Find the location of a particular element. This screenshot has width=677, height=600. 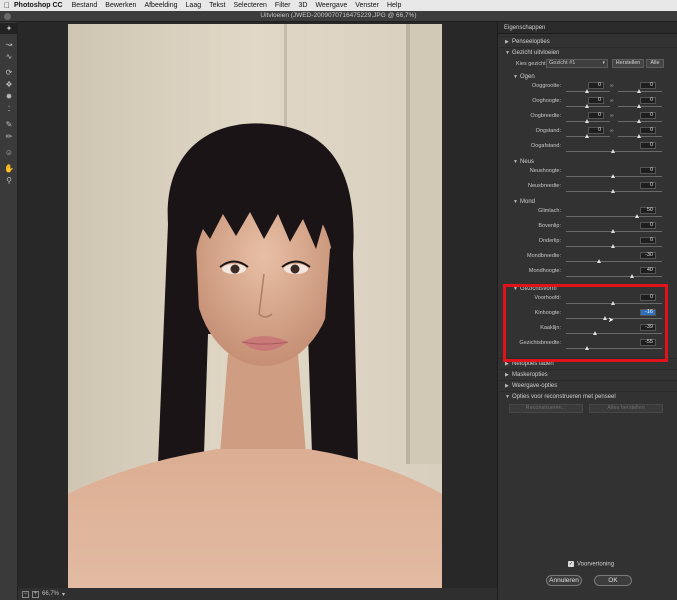

face-select: Gezicht #1 ▾ is located at coordinates (577, 63).